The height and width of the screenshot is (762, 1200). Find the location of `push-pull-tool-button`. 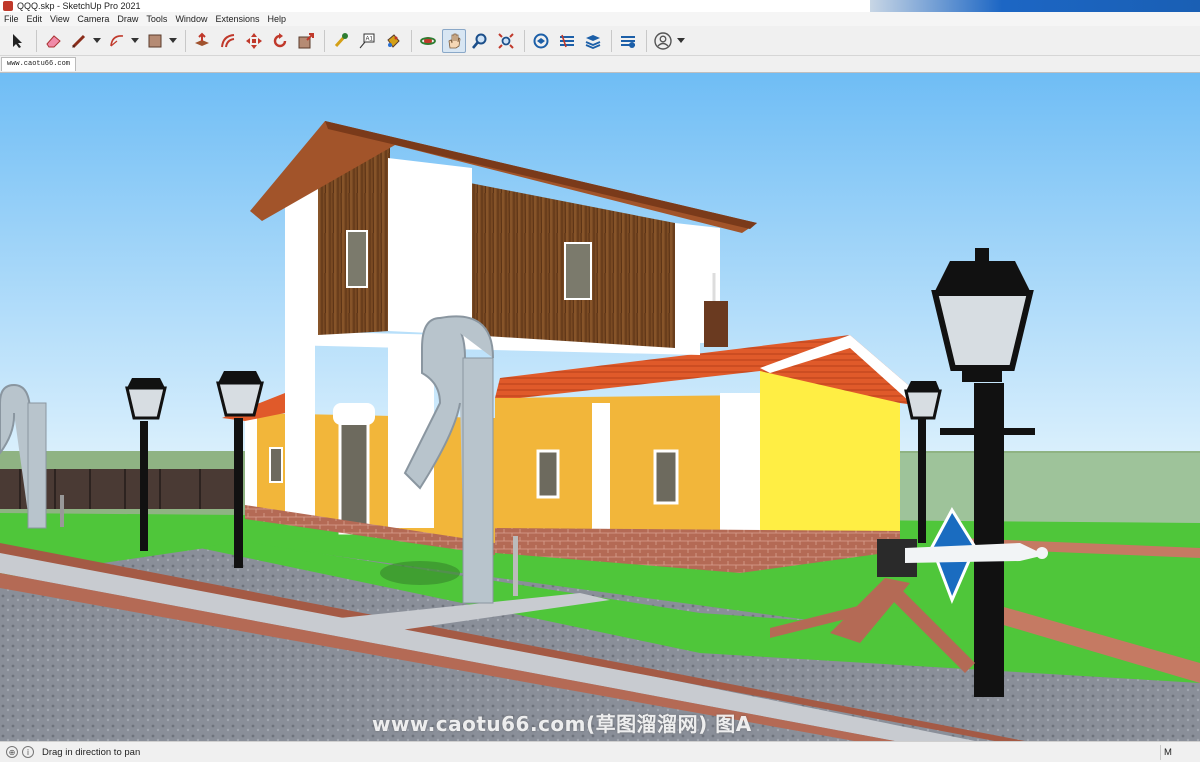

push-pull-tool-button is located at coordinates (202, 41).